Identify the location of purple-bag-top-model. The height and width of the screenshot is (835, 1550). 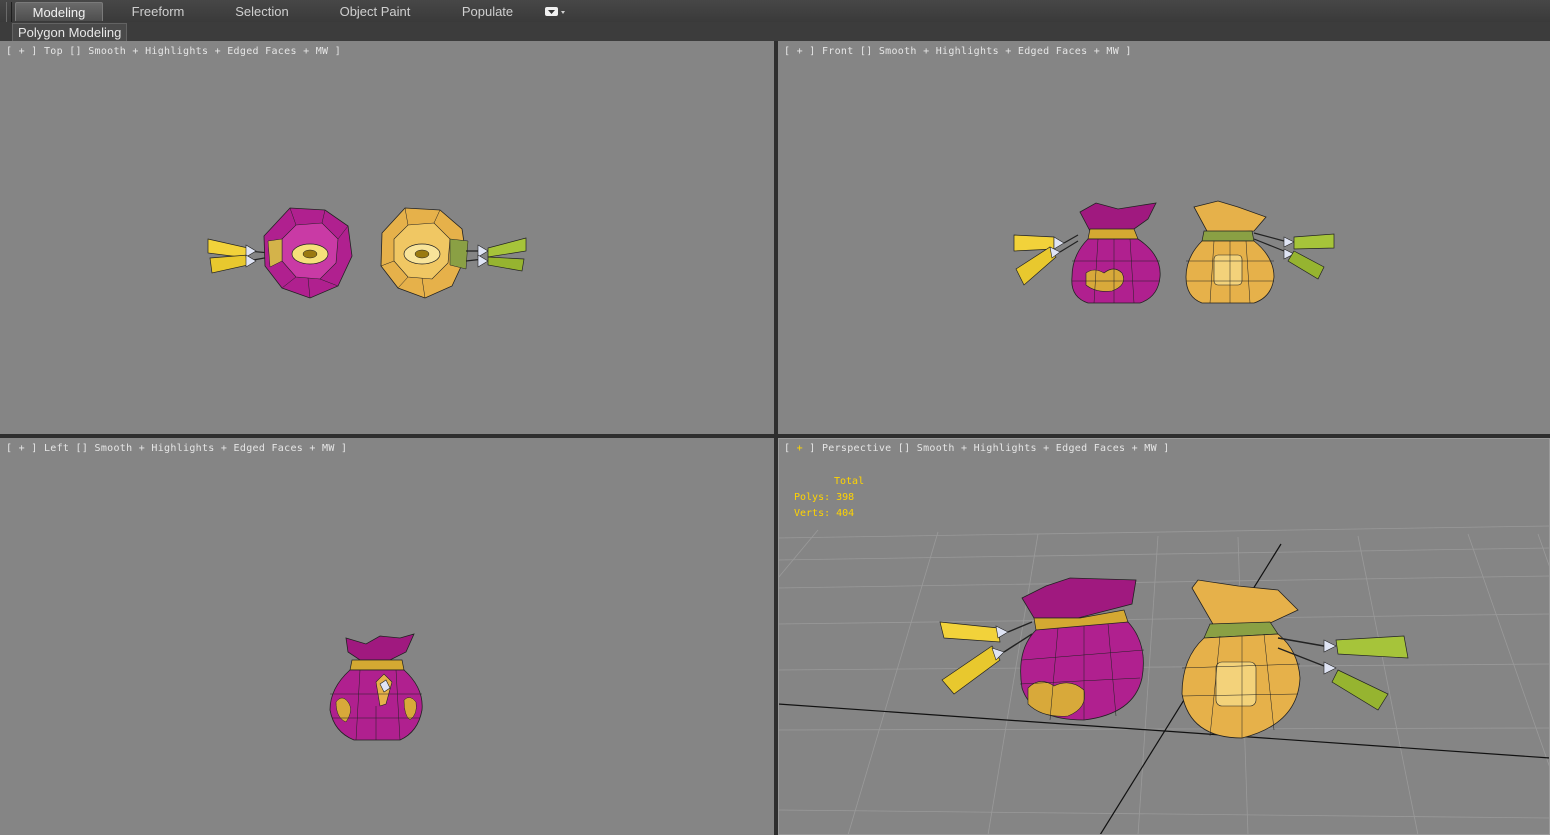
(280, 253).